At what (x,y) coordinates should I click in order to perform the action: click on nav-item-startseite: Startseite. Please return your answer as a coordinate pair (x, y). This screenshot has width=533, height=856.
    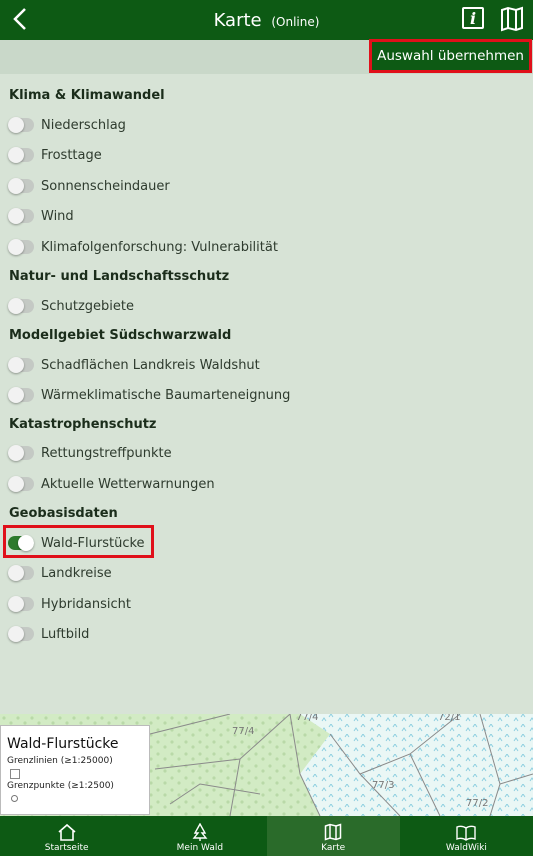
    Looking at the image, I should click on (66, 836).